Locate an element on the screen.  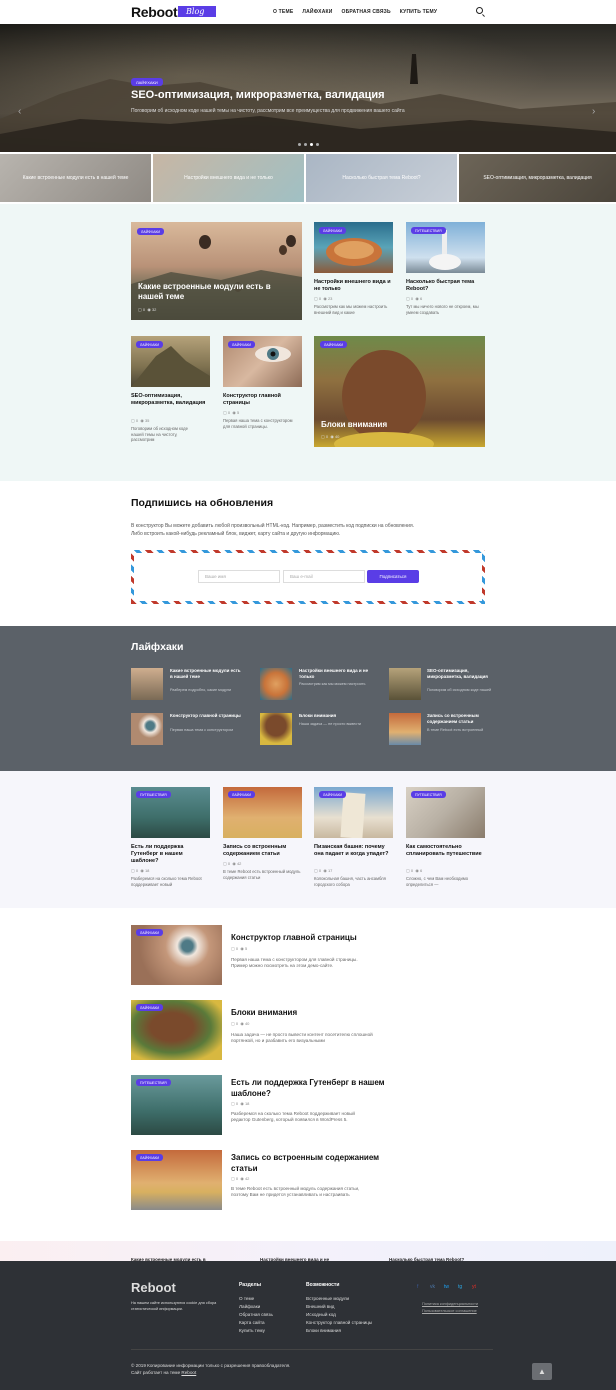
subscribe-button: Подписаться is located at coordinates (393, 576).